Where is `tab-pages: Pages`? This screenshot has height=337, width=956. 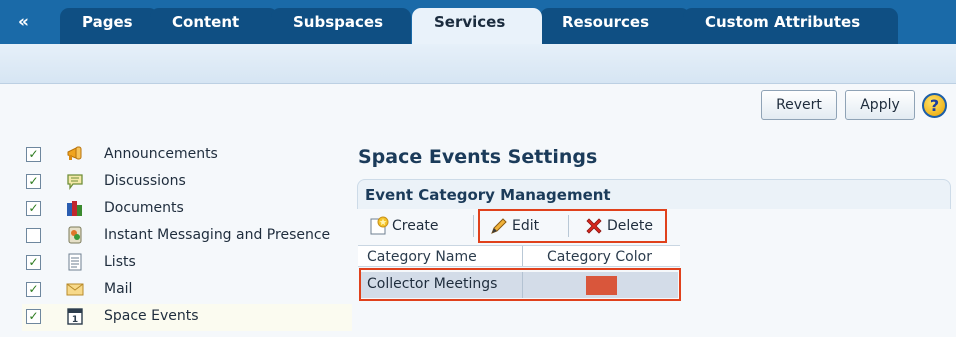
tab-pages: Pages is located at coordinates (109, 26).